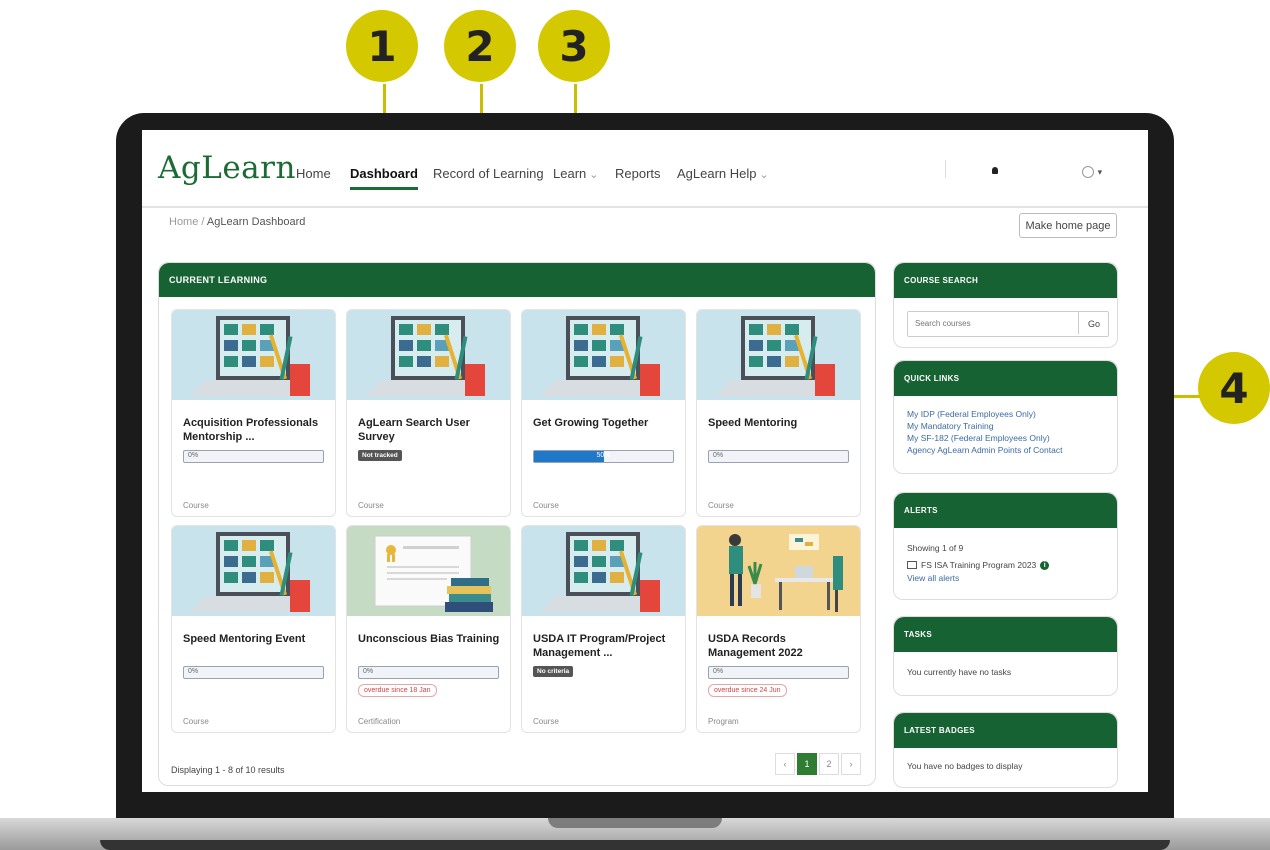 This screenshot has height=850, width=1270. Describe the element at coordinates (574, 46) in the screenshot. I see `callout-3: 3` at that location.